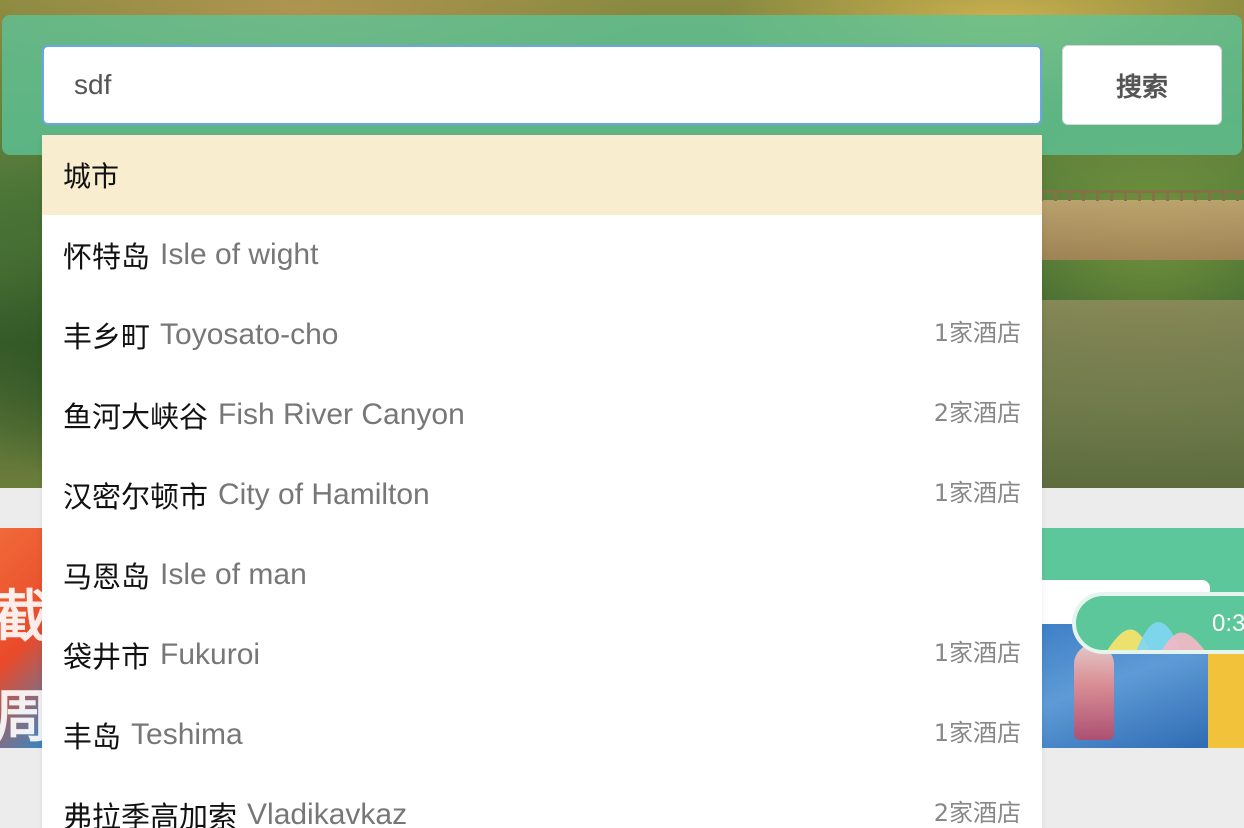 This screenshot has height=828, width=1244. Describe the element at coordinates (187, 734) in the screenshot. I see `suggestion-name-en: Teshima` at that location.